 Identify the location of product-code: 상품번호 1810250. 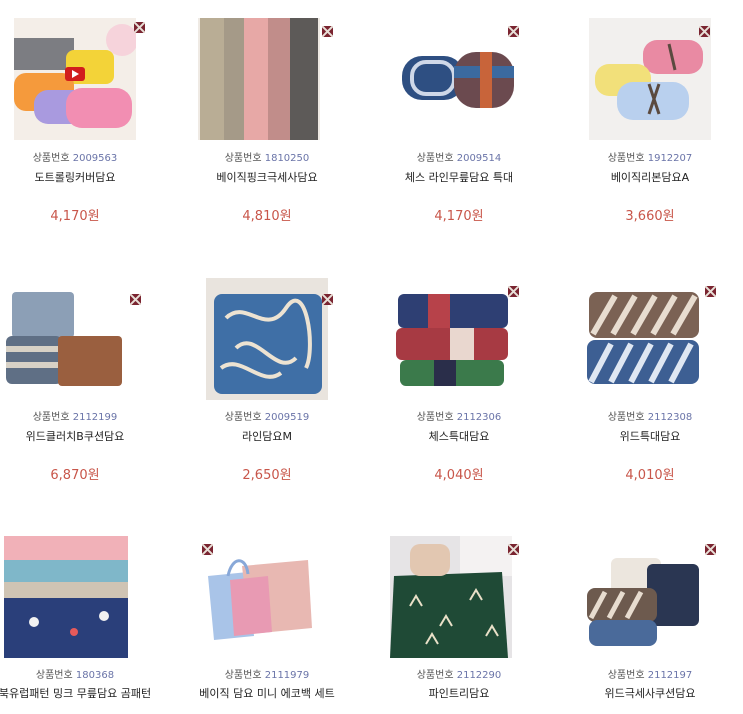
(267, 156).